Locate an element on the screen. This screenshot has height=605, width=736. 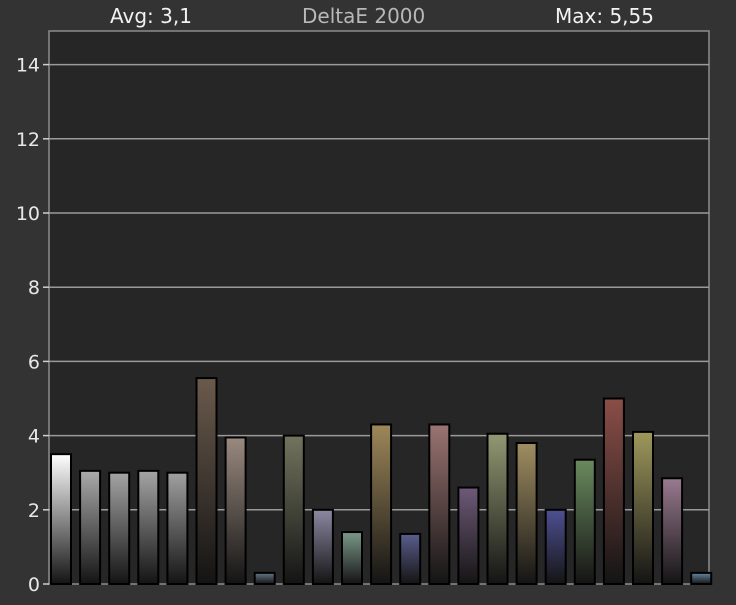
y-tick-label: 2 is located at coordinates (34, 511).